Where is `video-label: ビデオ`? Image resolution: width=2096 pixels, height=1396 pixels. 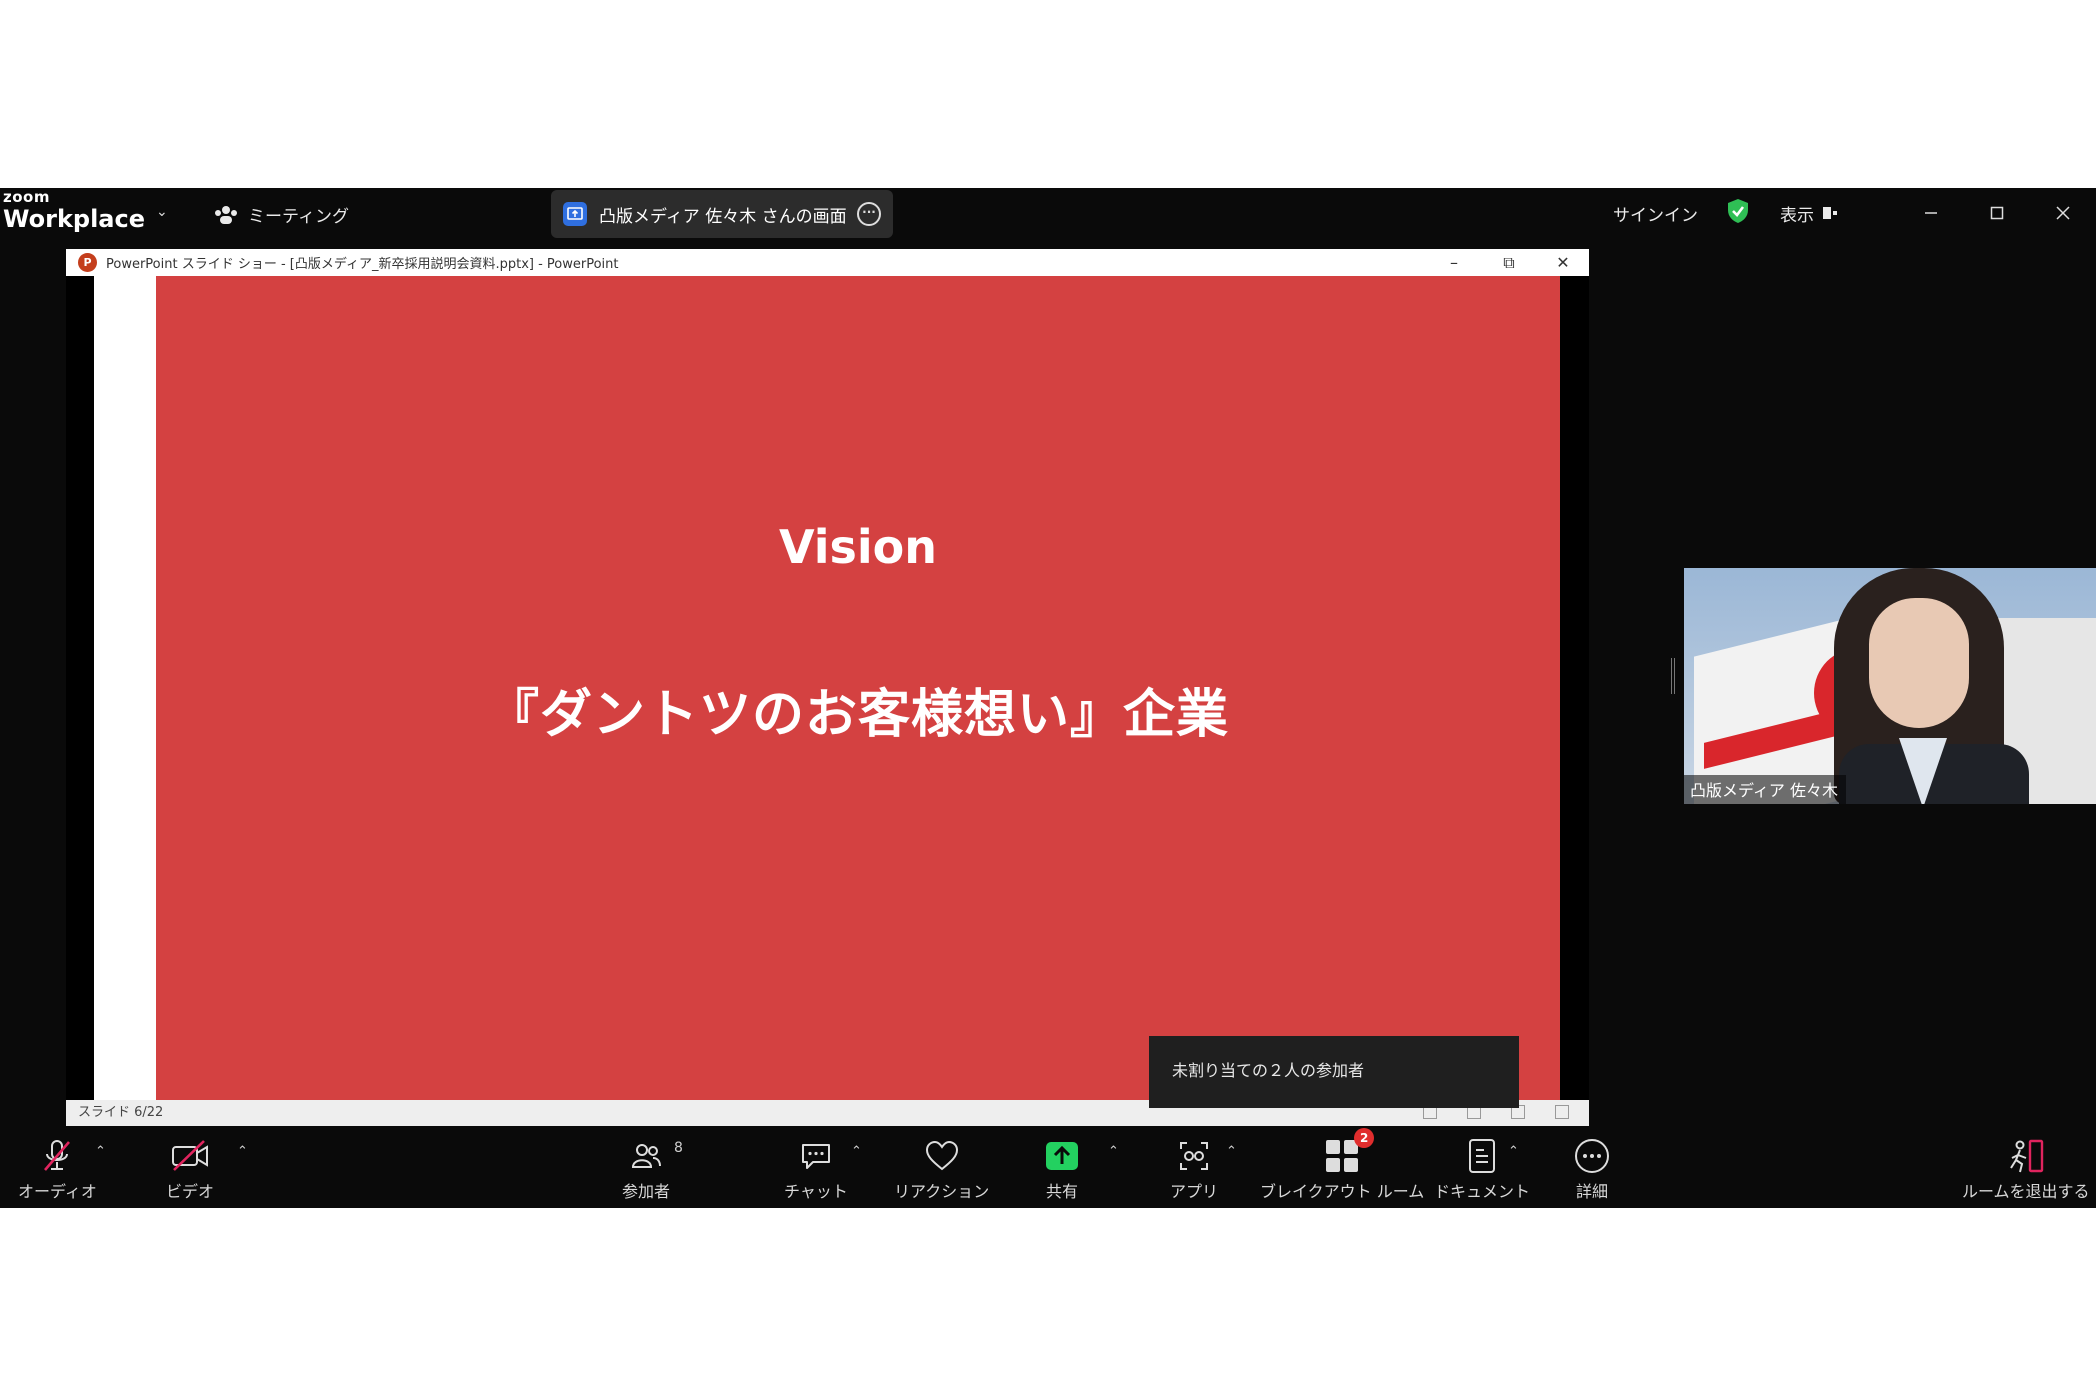 video-label: ビデオ is located at coordinates (190, 1191).